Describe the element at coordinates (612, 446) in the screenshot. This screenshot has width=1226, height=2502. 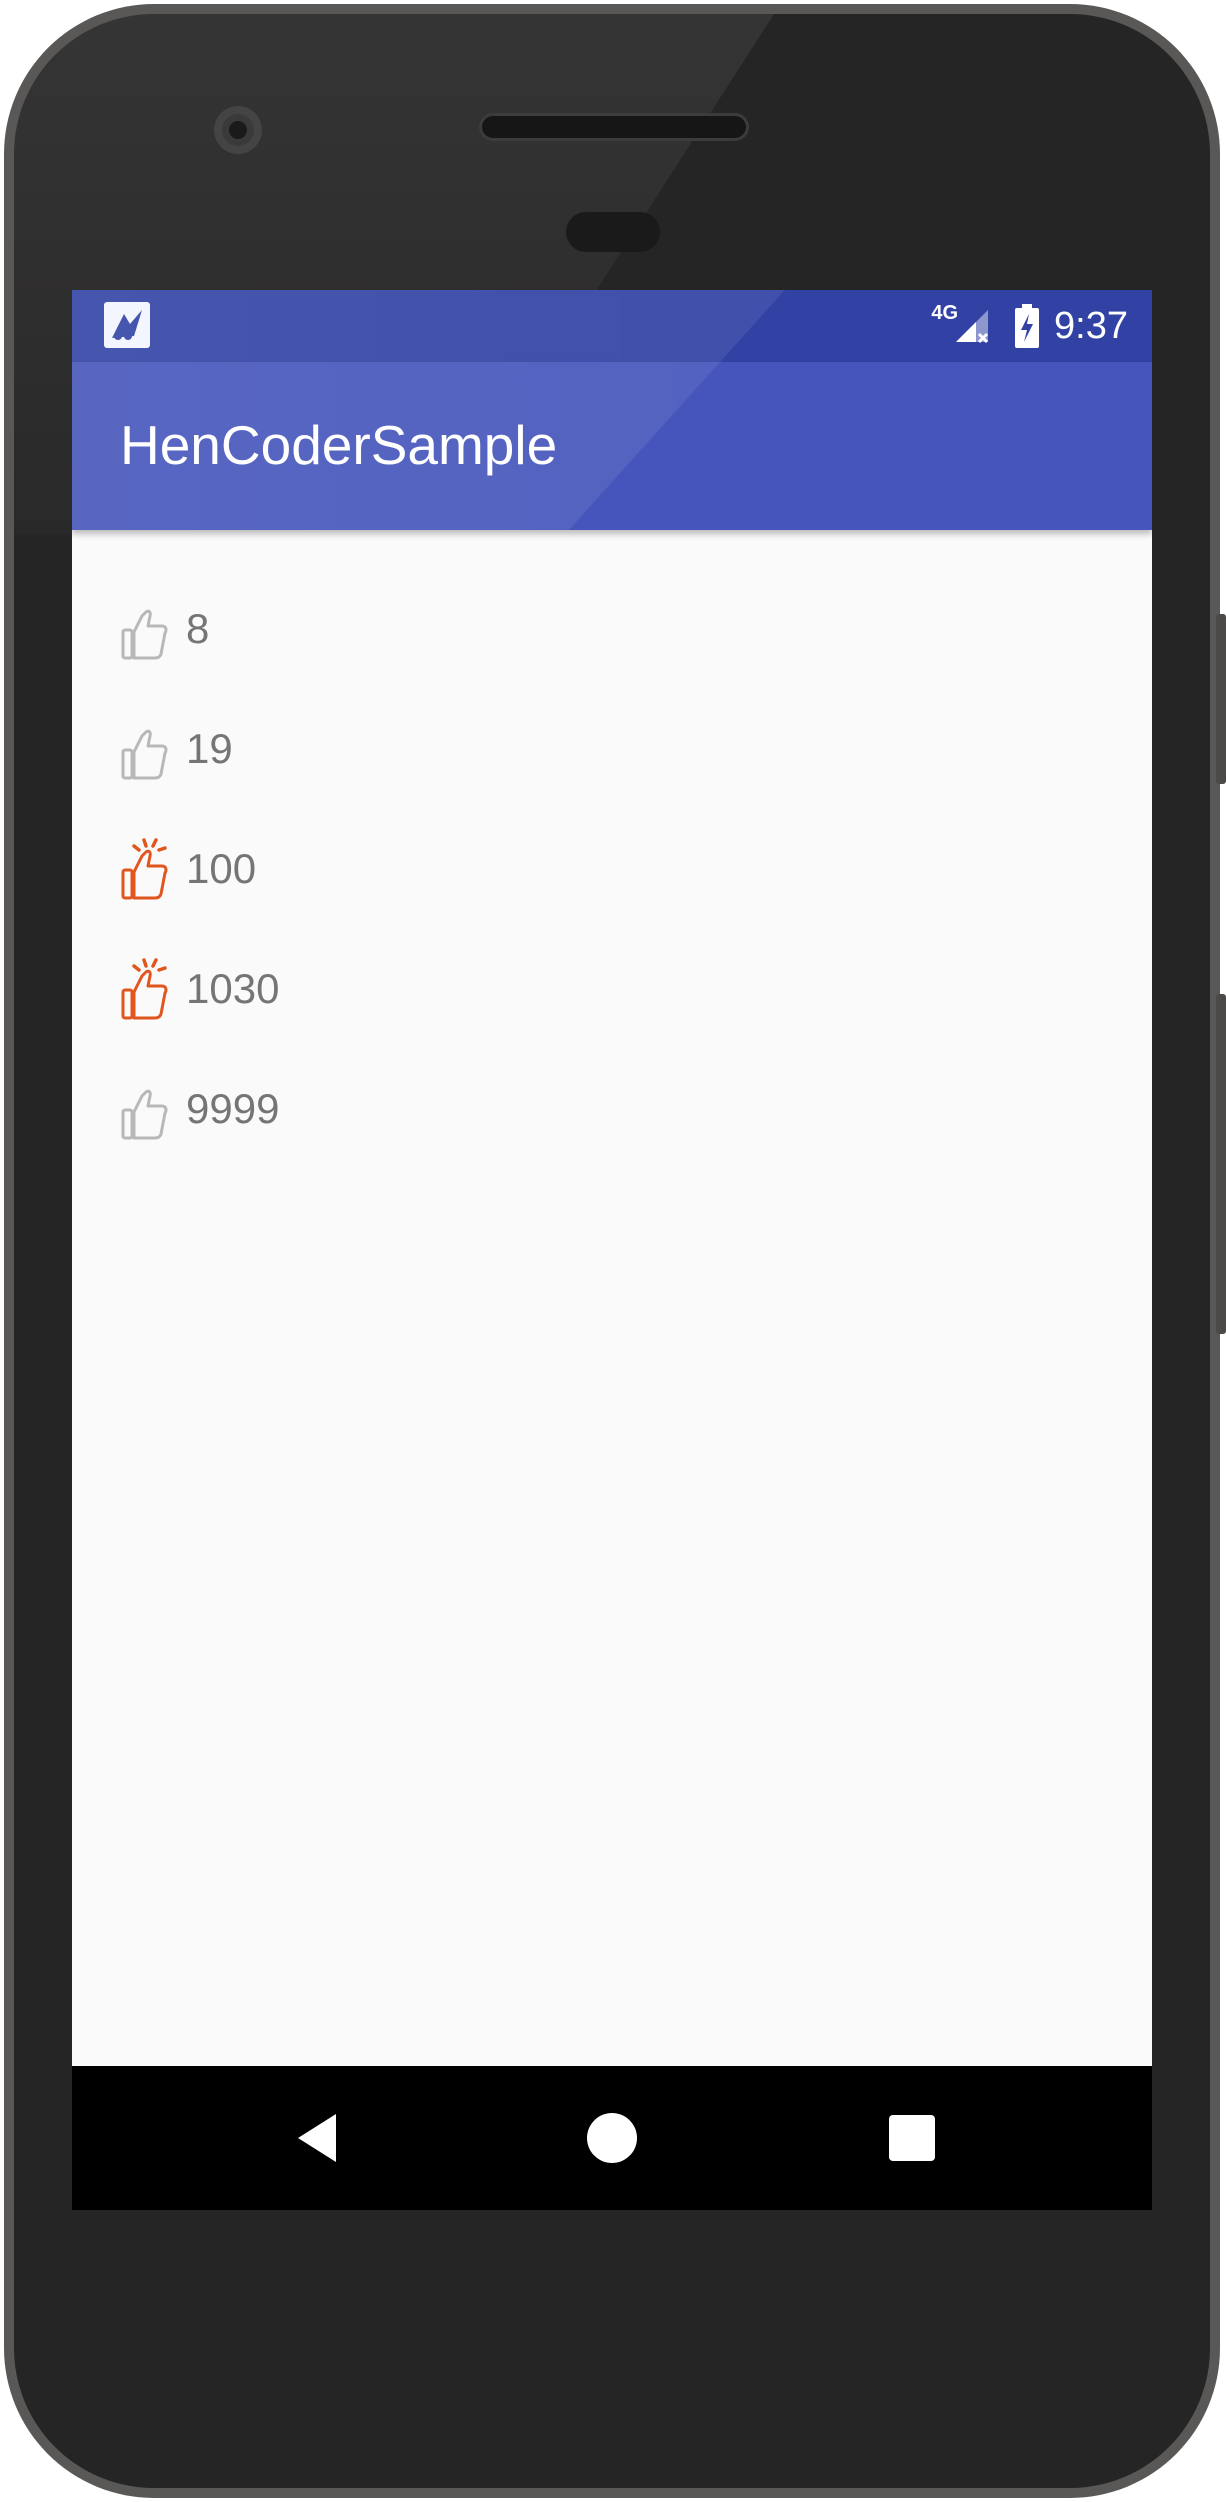
I see `toolbar: HenCoderSample` at that location.